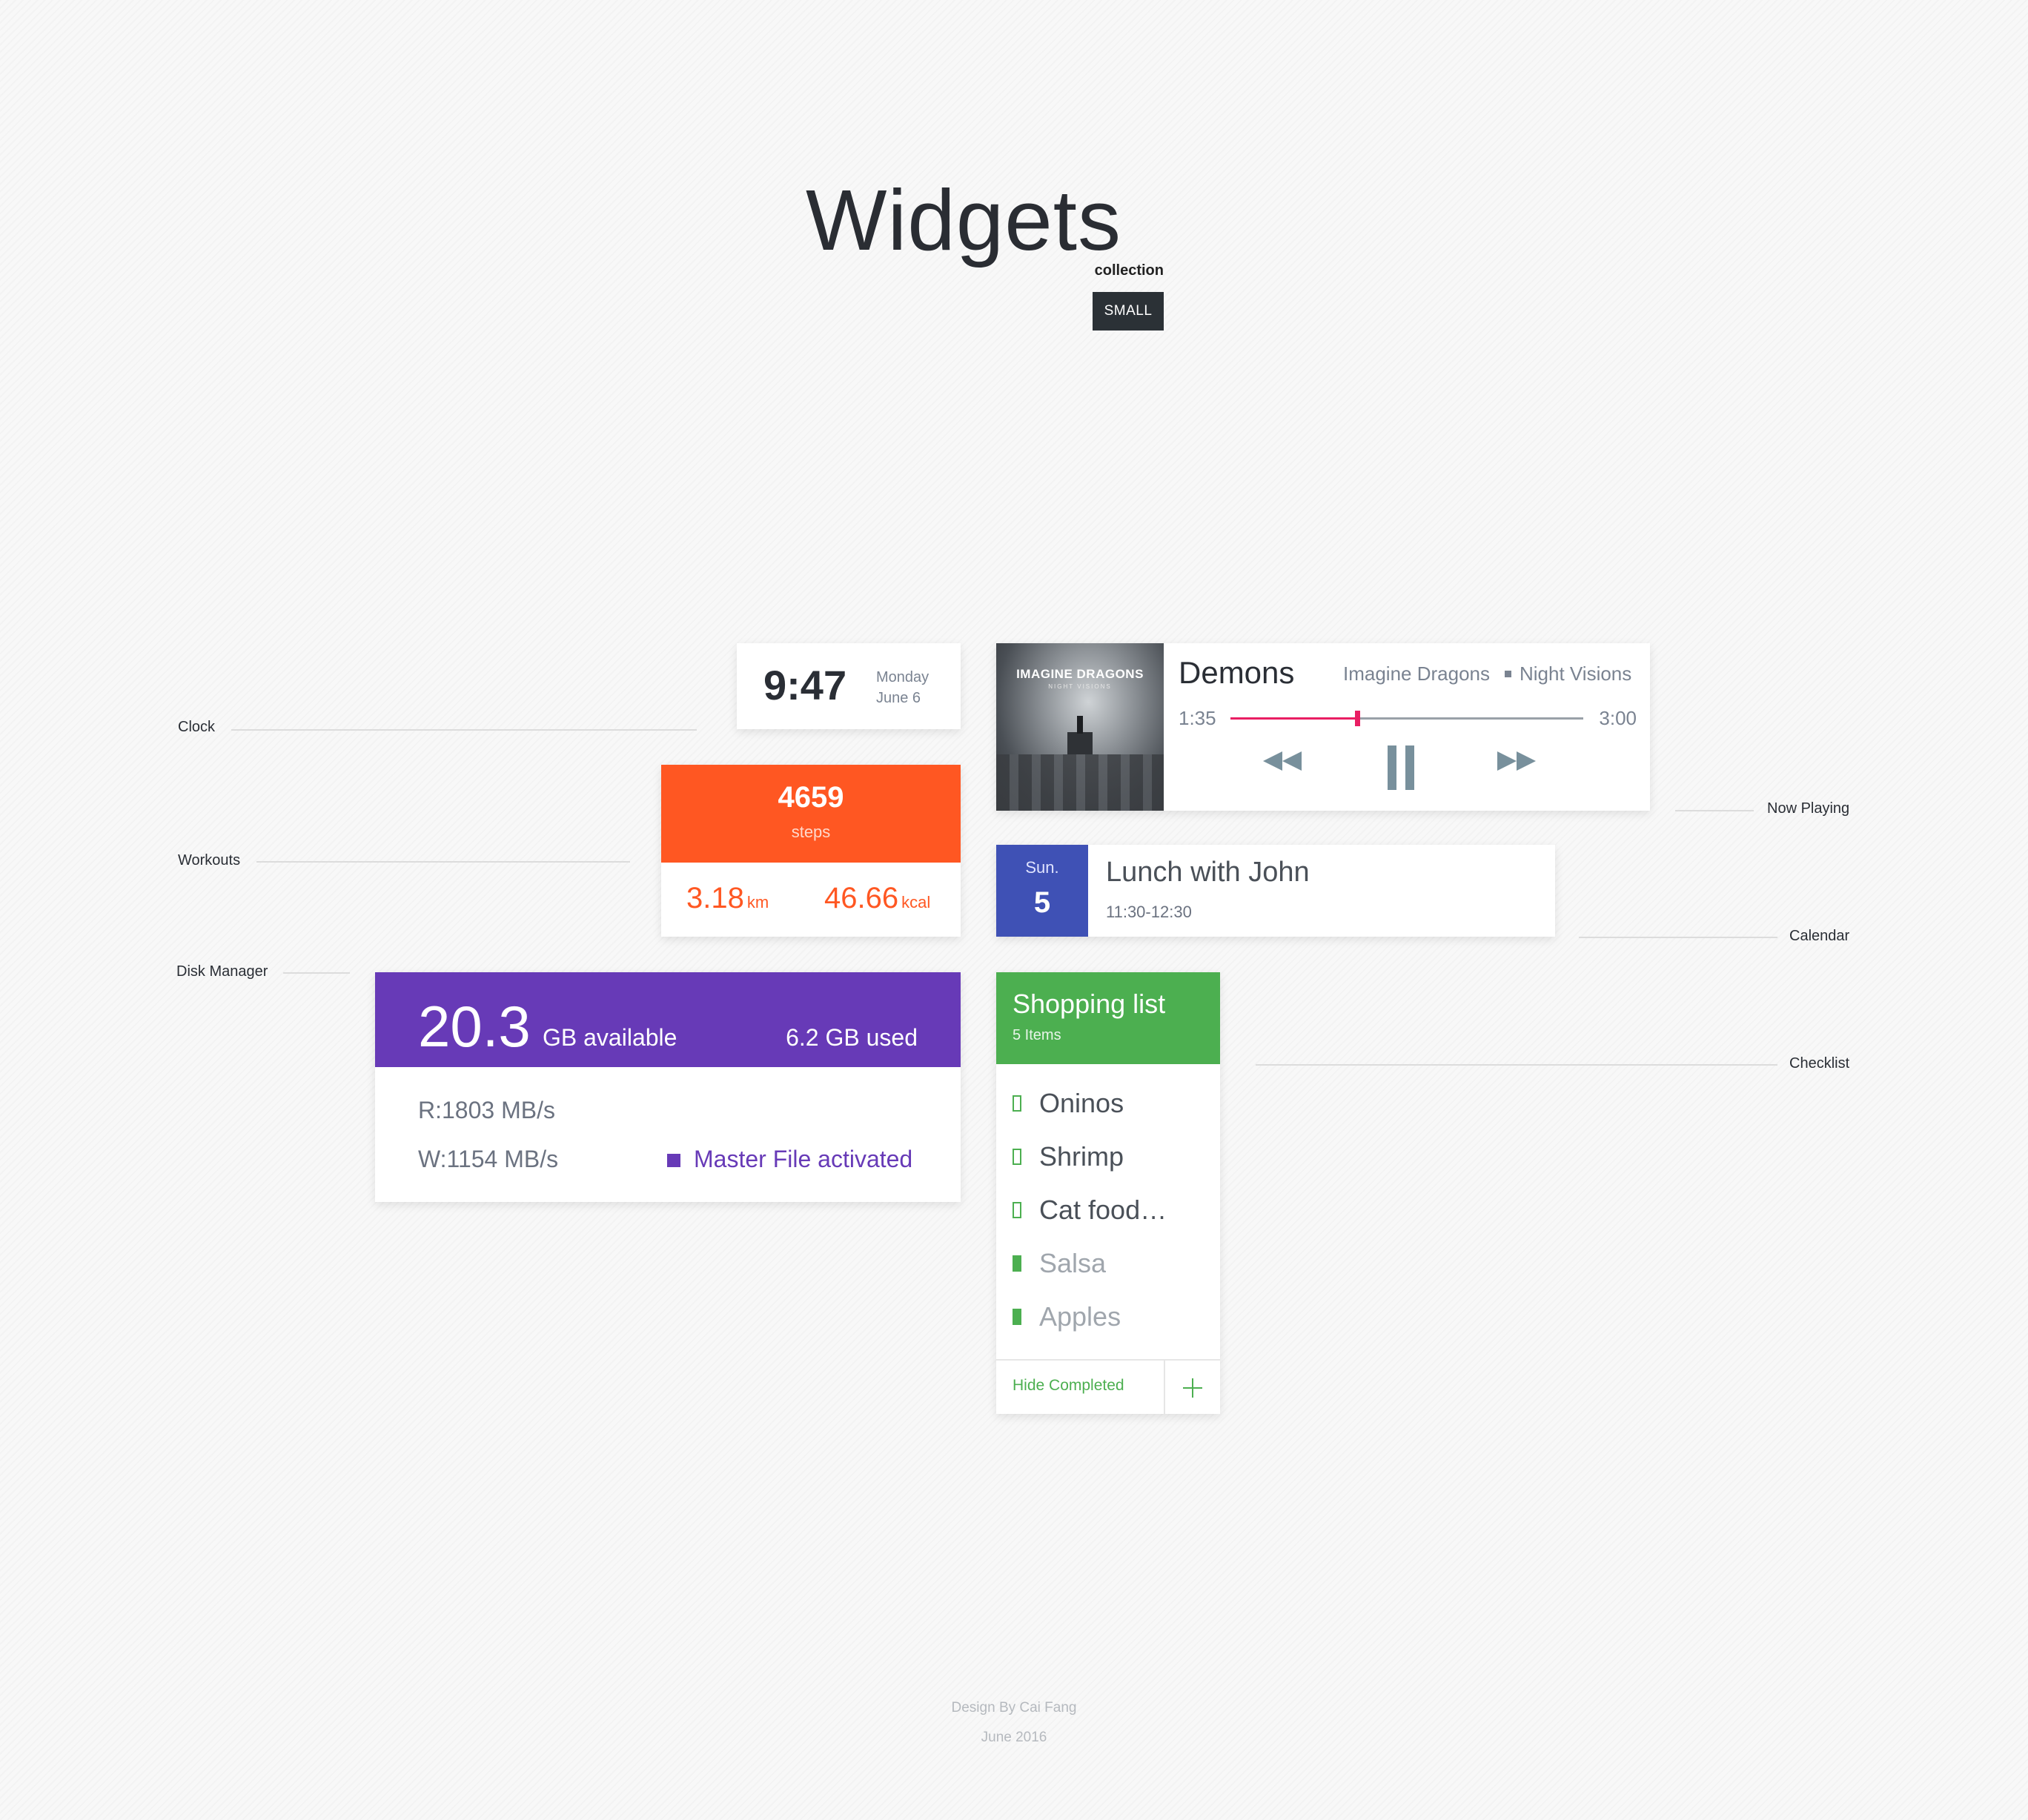 The image size is (2028, 1820). I want to click on fast-forward-button, so click(1516, 762).